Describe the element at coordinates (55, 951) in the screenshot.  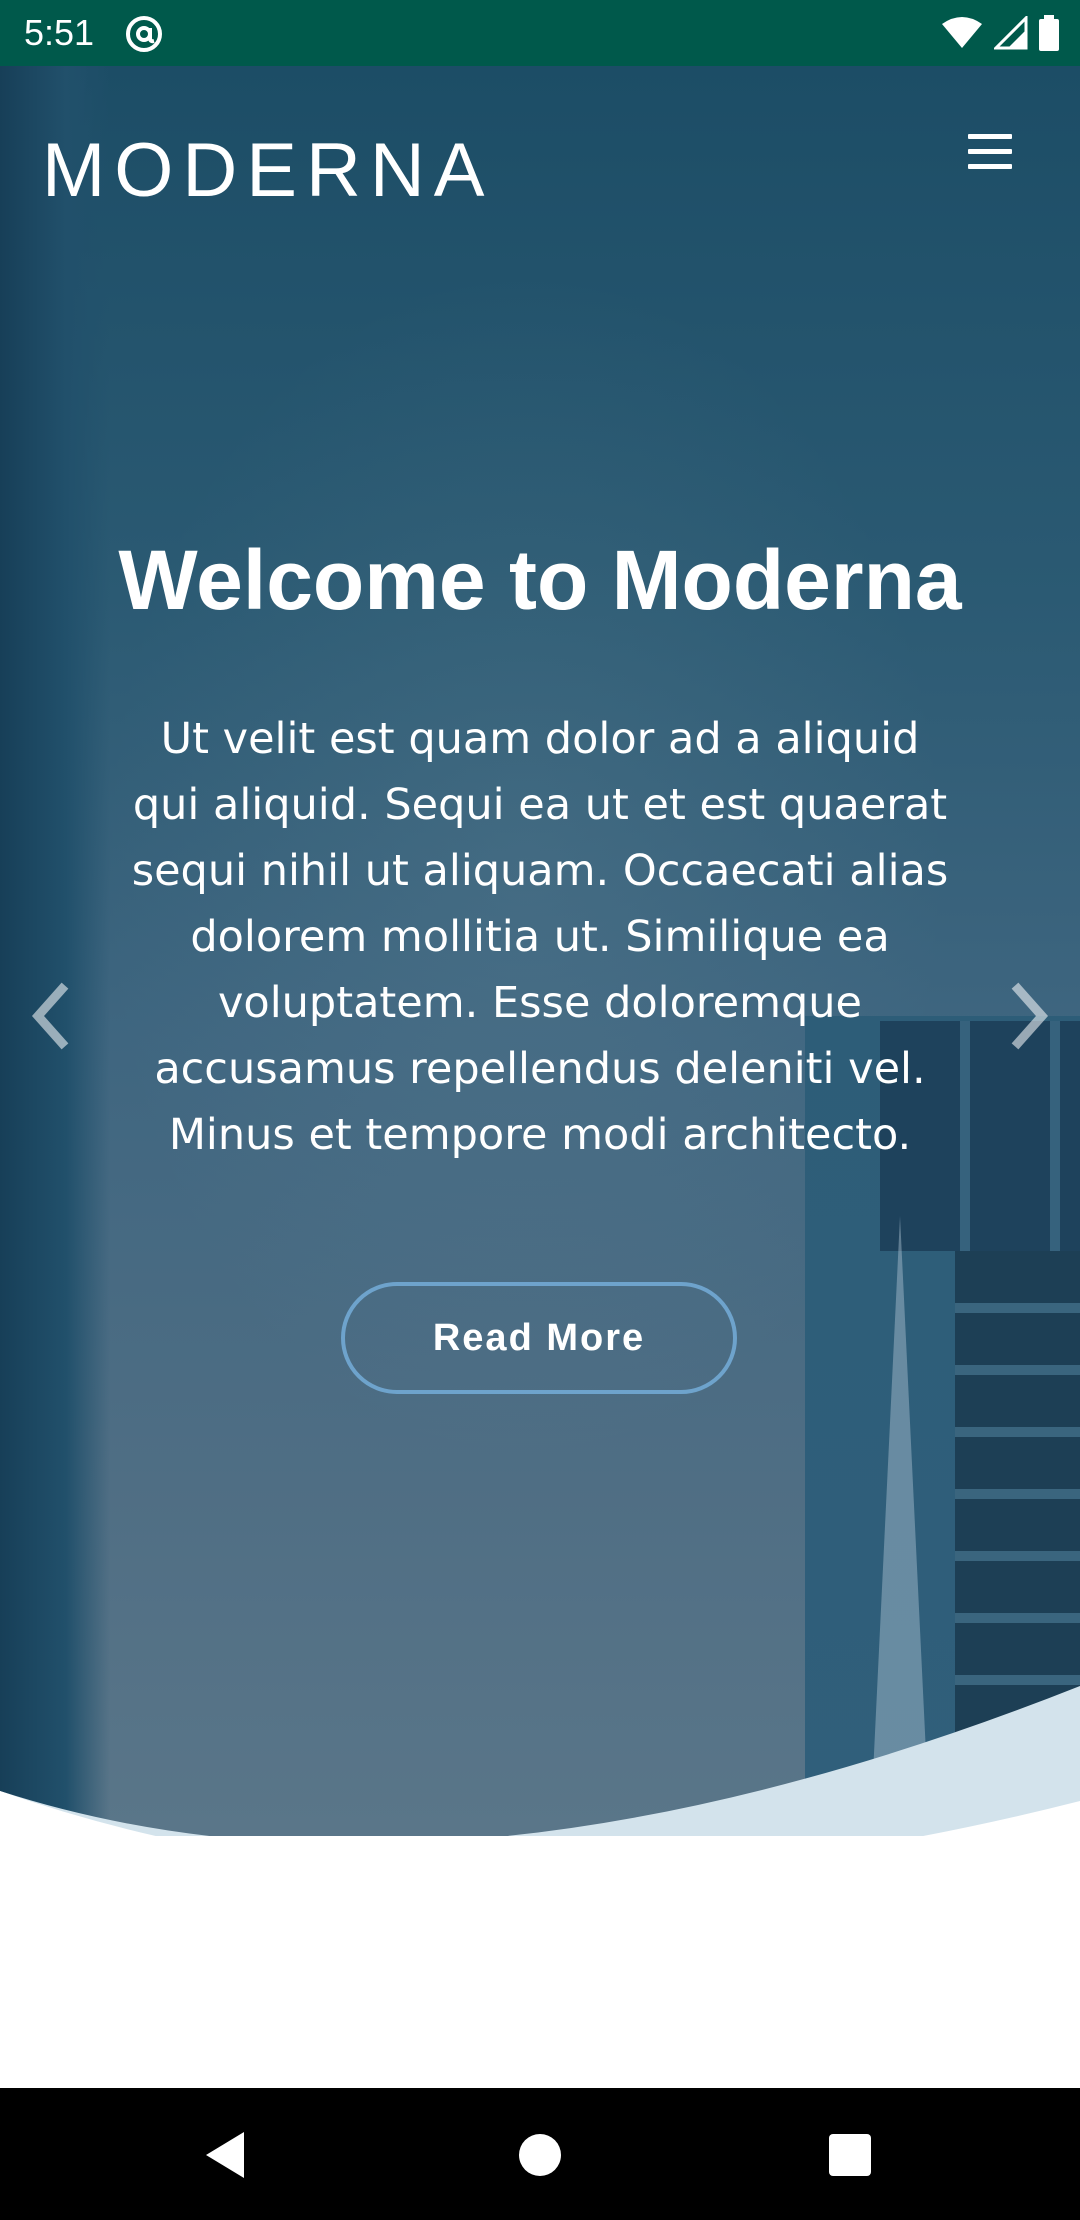
I see `hero-background-building-left` at that location.